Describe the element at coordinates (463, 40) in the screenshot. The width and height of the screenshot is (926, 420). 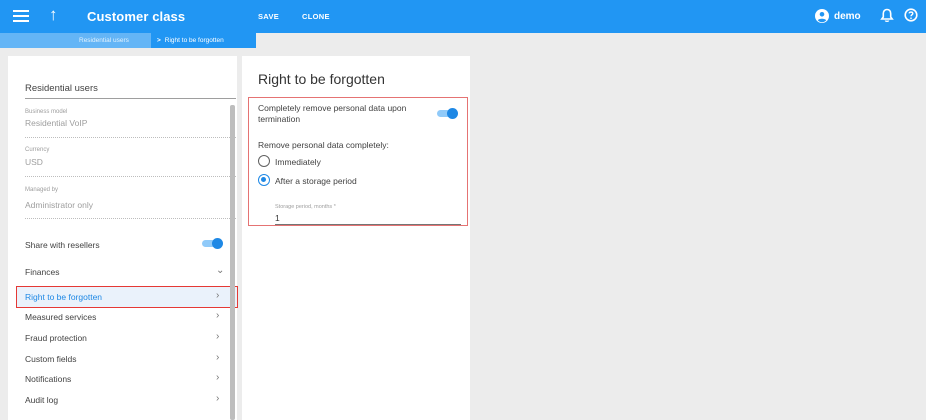
I see `breadcrumb: Residential users > Right to be forgotten` at that location.